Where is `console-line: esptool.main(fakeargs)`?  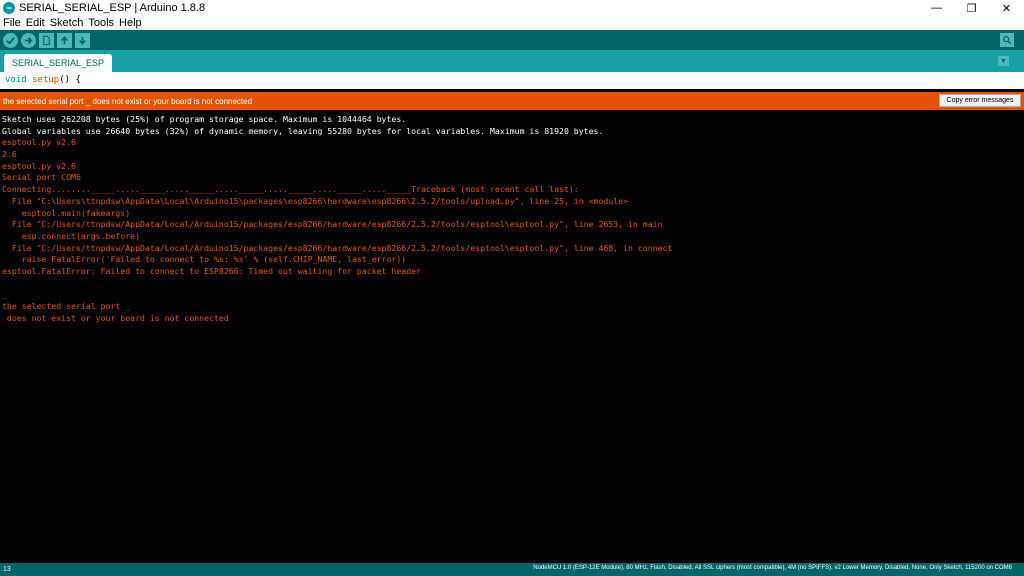 console-line: esptool.main(fakeargs) is located at coordinates (66, 212).